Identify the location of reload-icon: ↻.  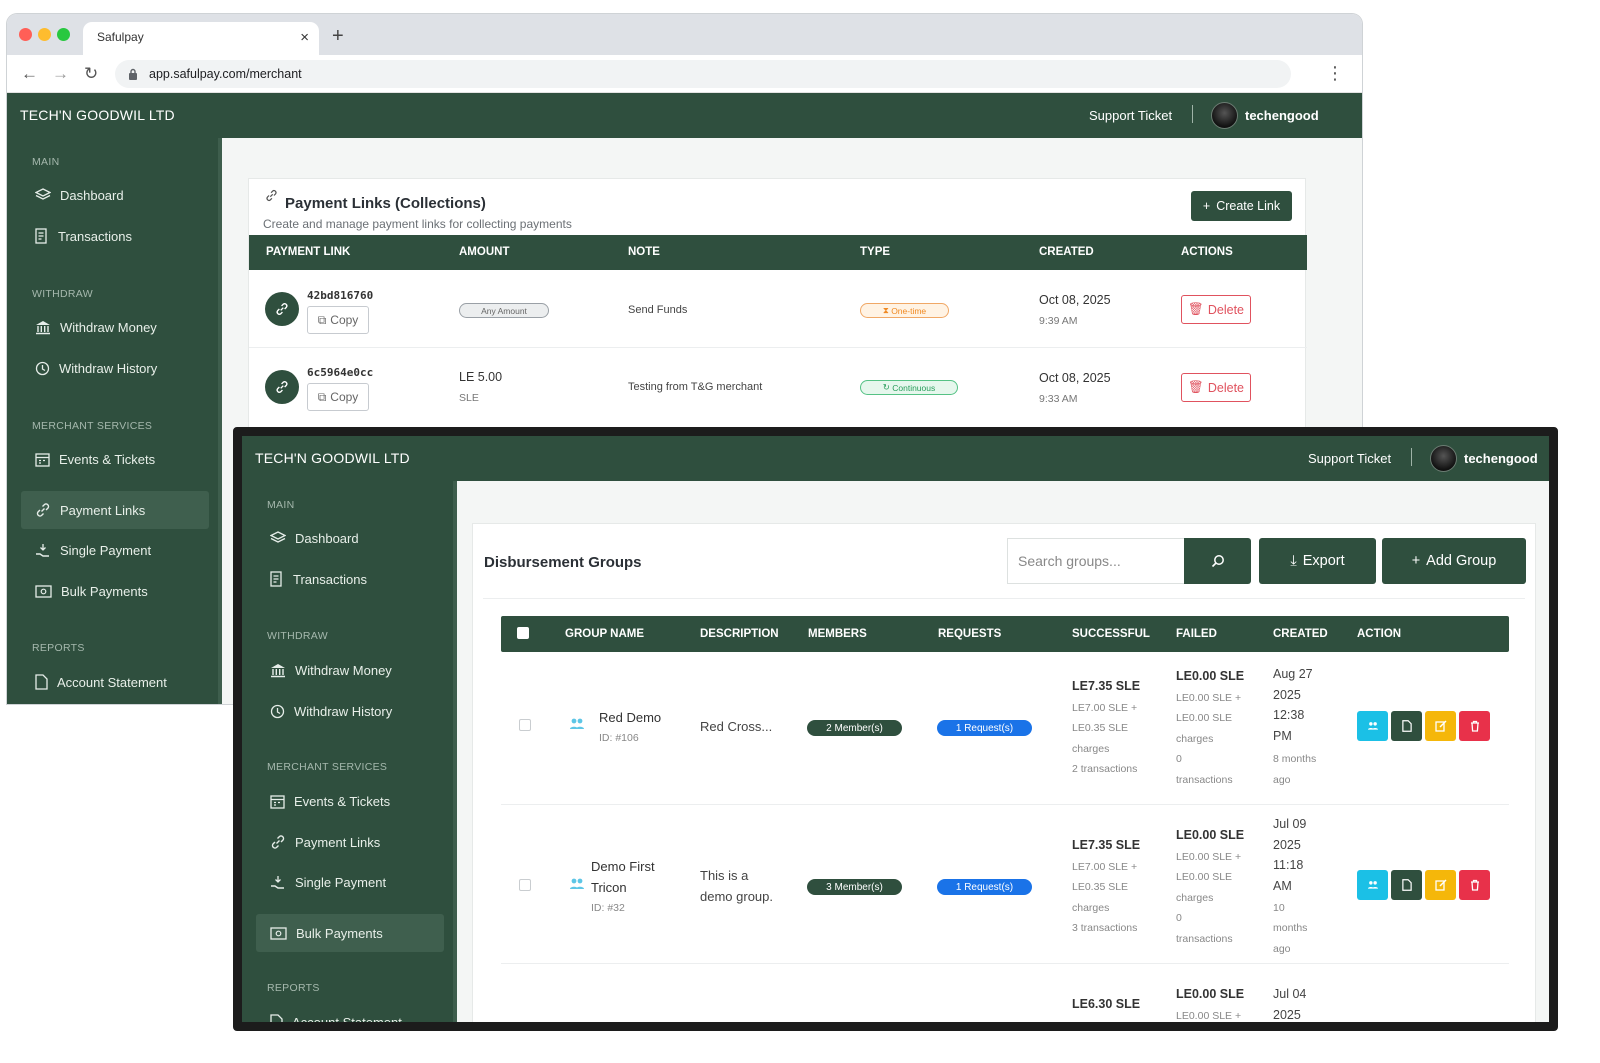
(91, 74).